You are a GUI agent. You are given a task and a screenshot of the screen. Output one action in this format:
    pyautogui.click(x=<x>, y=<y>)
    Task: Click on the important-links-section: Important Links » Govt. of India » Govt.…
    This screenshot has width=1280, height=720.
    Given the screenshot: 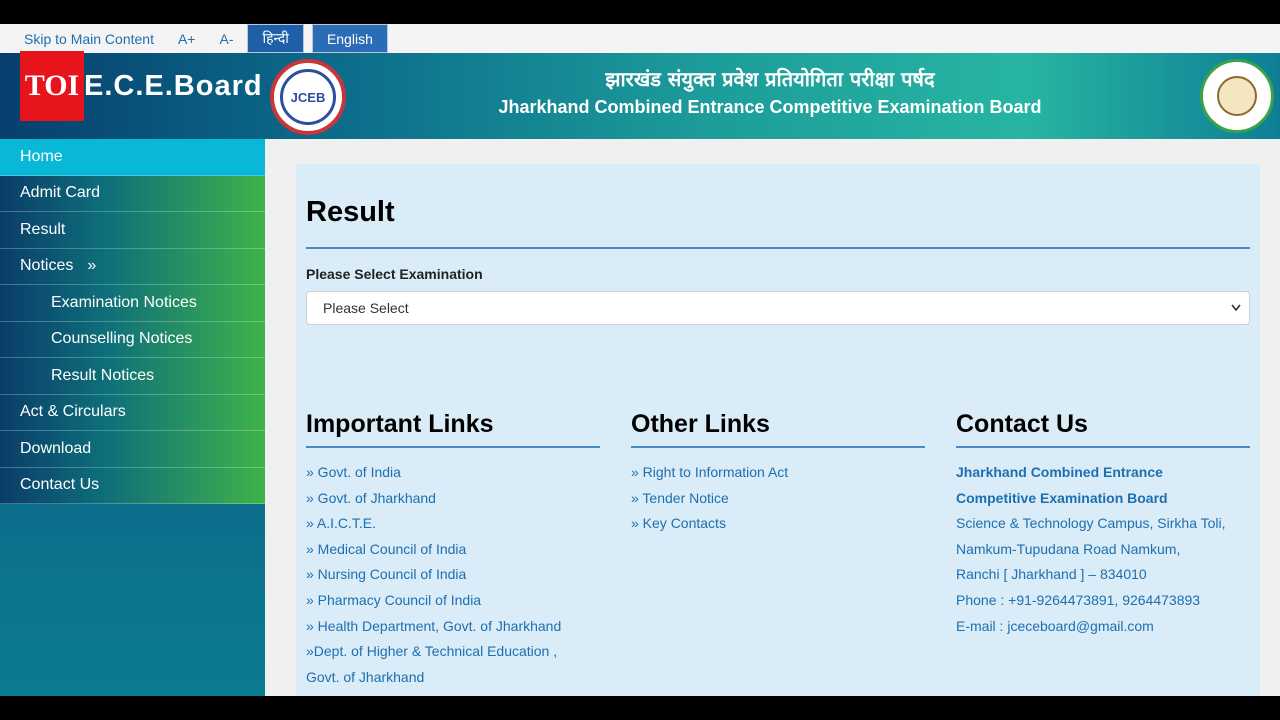 What is the action you would take?
    pyautogui.click(x=453, y=550)
    